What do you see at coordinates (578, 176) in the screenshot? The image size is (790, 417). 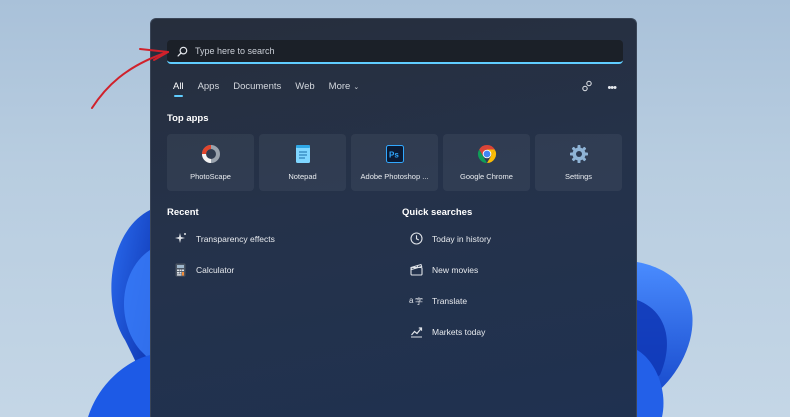 I see `app-label: Settings` at bounding box center [578, 176].